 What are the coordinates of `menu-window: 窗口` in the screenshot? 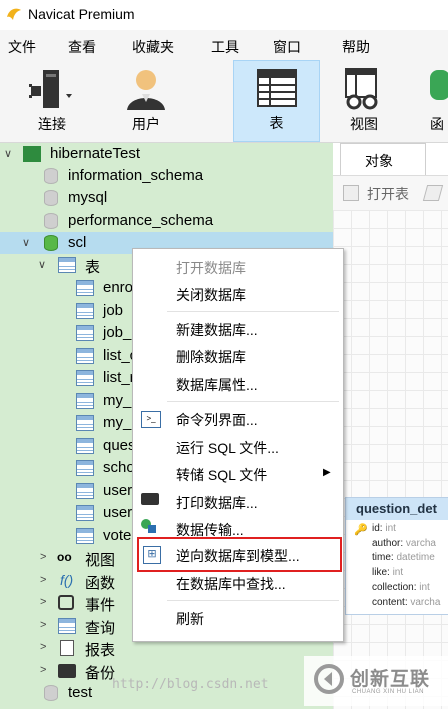 It's located at (287, 47).